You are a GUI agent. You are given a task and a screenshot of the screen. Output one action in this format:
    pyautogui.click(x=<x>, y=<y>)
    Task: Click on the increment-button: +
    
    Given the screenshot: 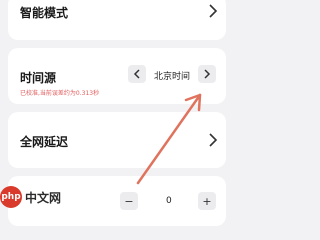 What is the action you would take?
    pyautogui.click(x=207, y=201)
    